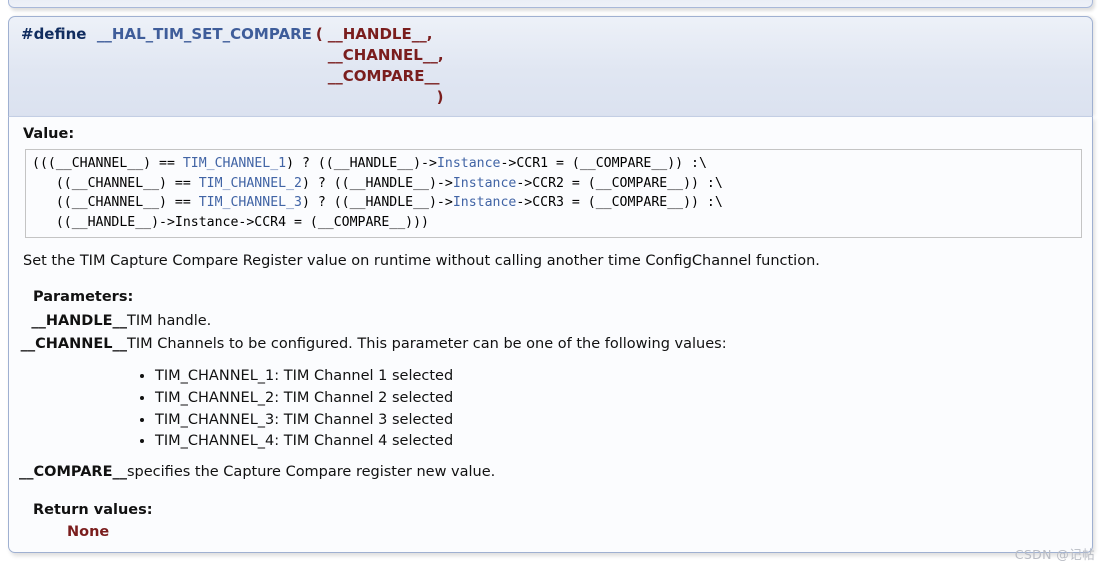 This screenshot has height=569, width=1109. What do you see at coordinates (49, 134) in the screenshot?
I see `value-label: Value:` at bounding box center [49, 134].